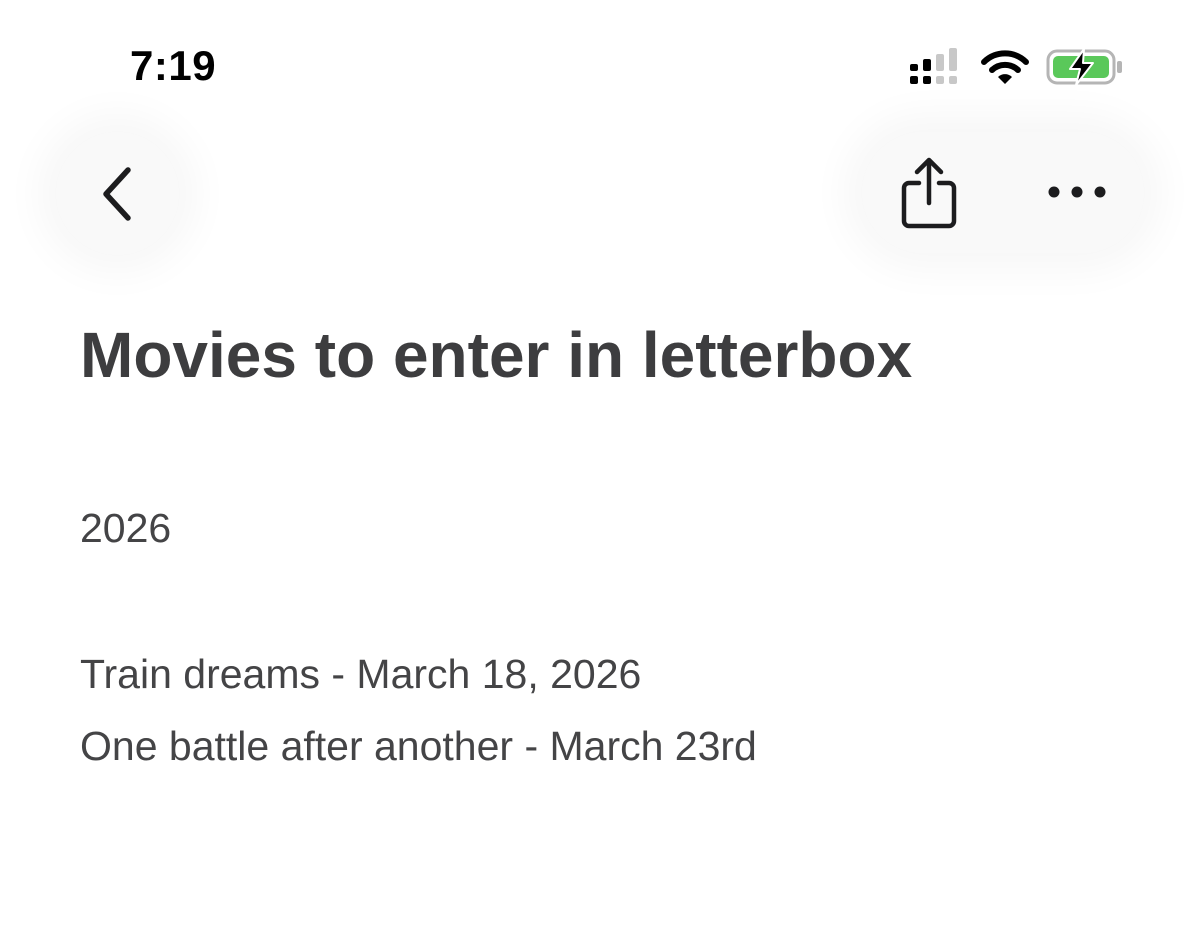 Image resolution: width=1200 pixels, height=933 pixels. I want to click on note-line-train-dreams: Train dreams - March 18, 2026, so click(360, 674).